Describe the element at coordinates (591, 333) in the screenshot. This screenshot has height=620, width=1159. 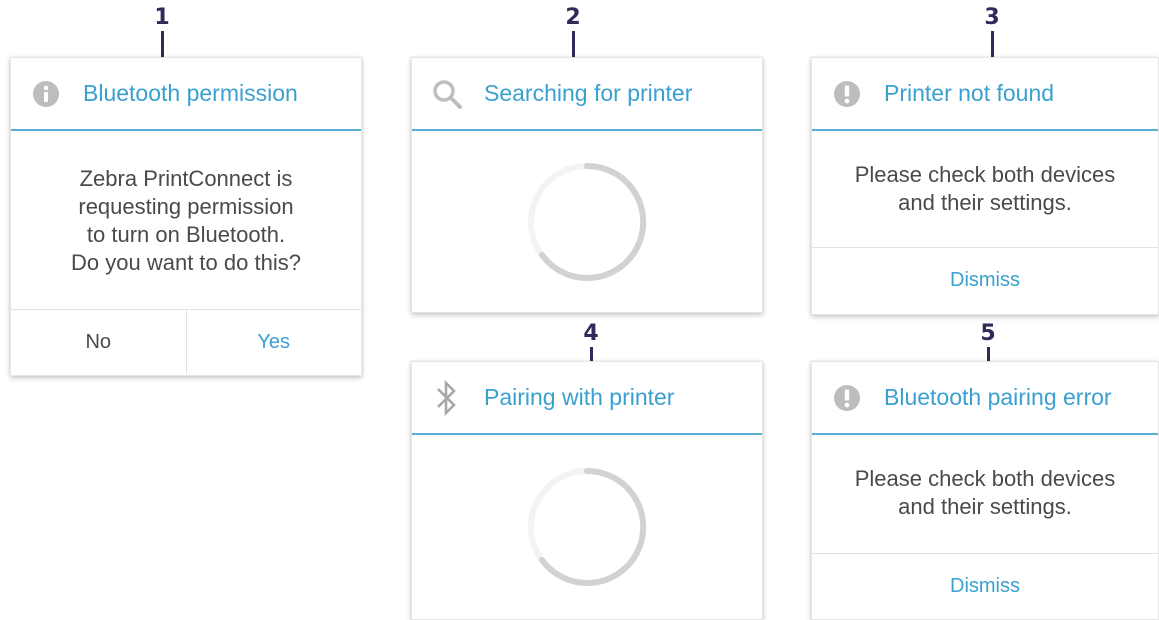
I see `callout-number: 4` at that location.